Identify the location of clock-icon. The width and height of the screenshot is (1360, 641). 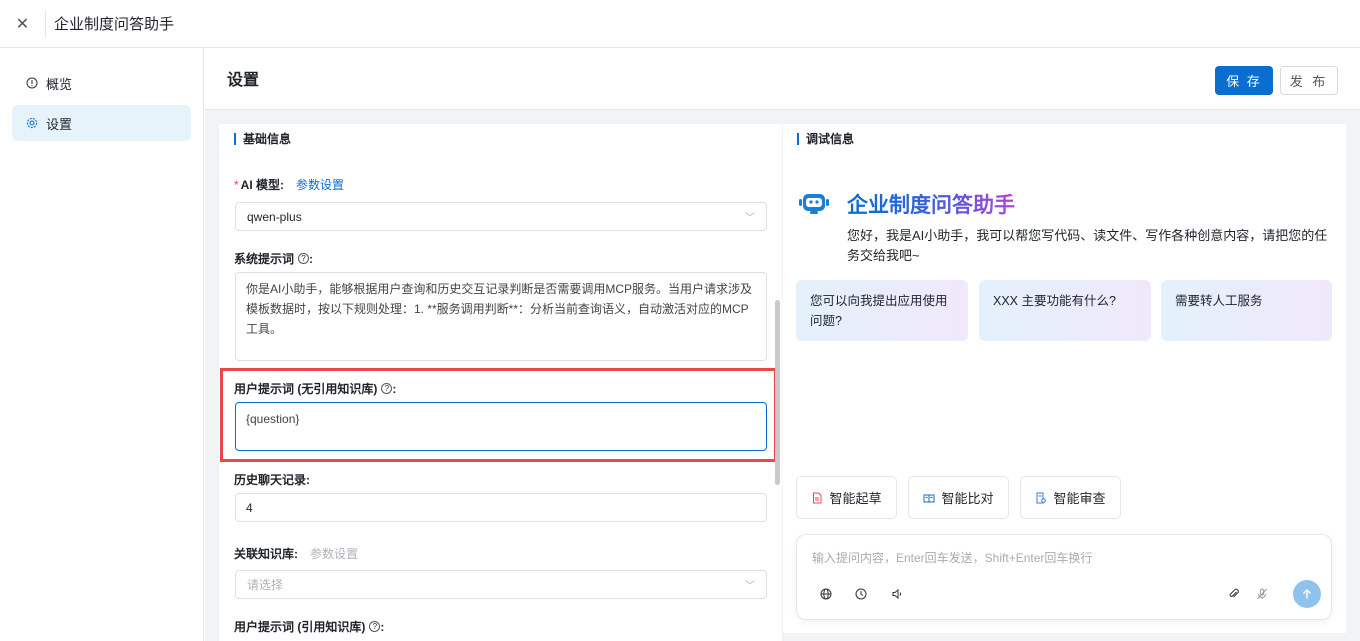
(861, 594).